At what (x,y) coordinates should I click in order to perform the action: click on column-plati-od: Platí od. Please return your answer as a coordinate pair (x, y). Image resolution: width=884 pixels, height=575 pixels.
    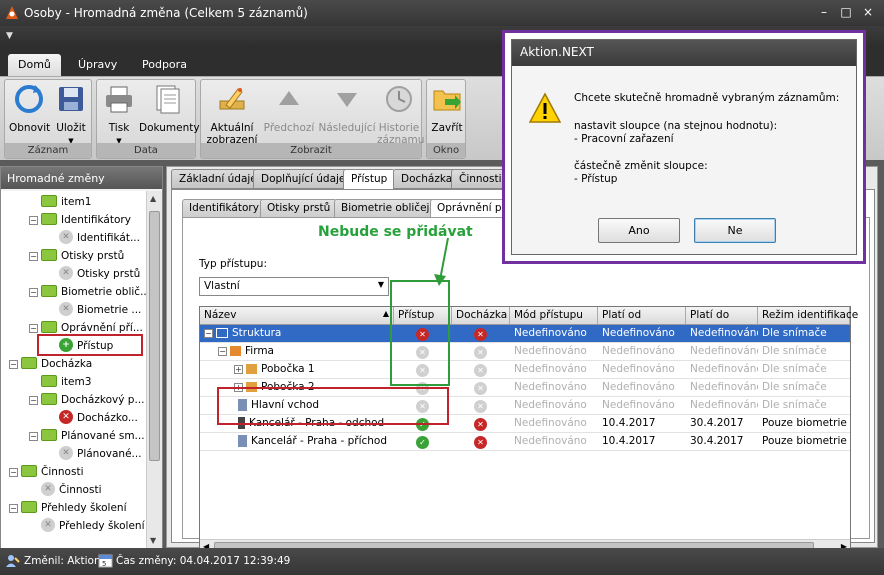
    Looking at the image, I should click on (642, 316).